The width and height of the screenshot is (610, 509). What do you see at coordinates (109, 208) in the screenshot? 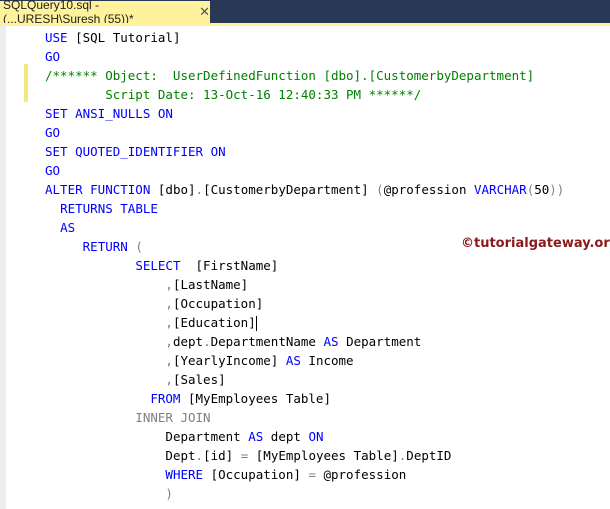
I see `code-token: RETURNS TABLE` at bounding box center [109, 208].